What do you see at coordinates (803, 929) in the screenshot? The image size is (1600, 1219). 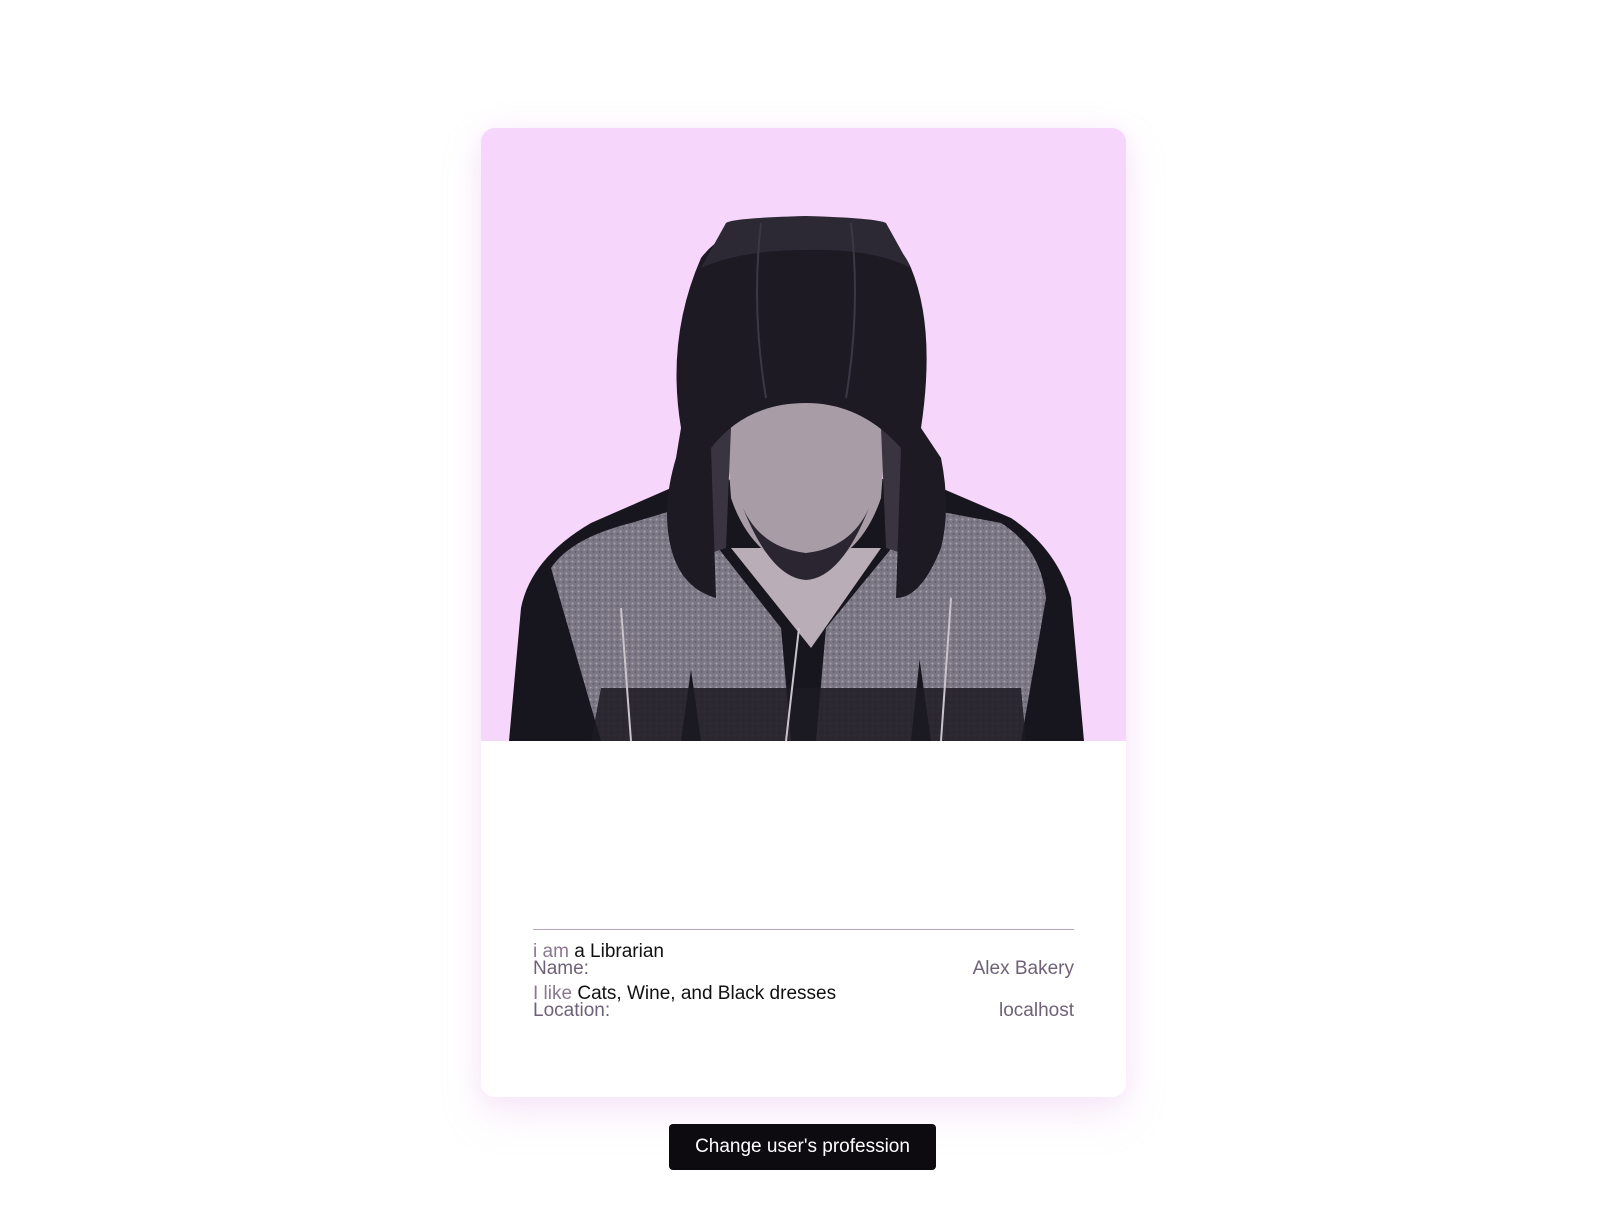 I see `divider` at bounding box center [803, 929].